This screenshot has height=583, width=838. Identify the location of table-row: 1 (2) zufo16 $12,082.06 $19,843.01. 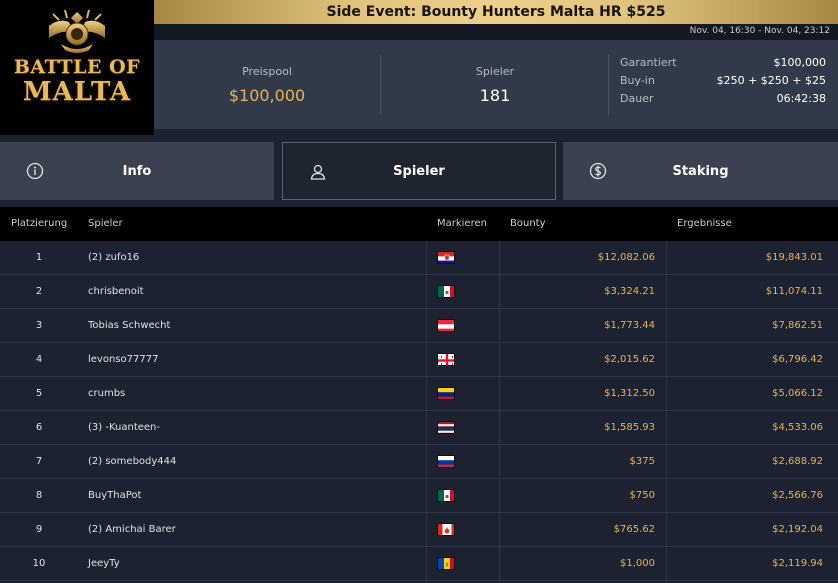
(419, 258).